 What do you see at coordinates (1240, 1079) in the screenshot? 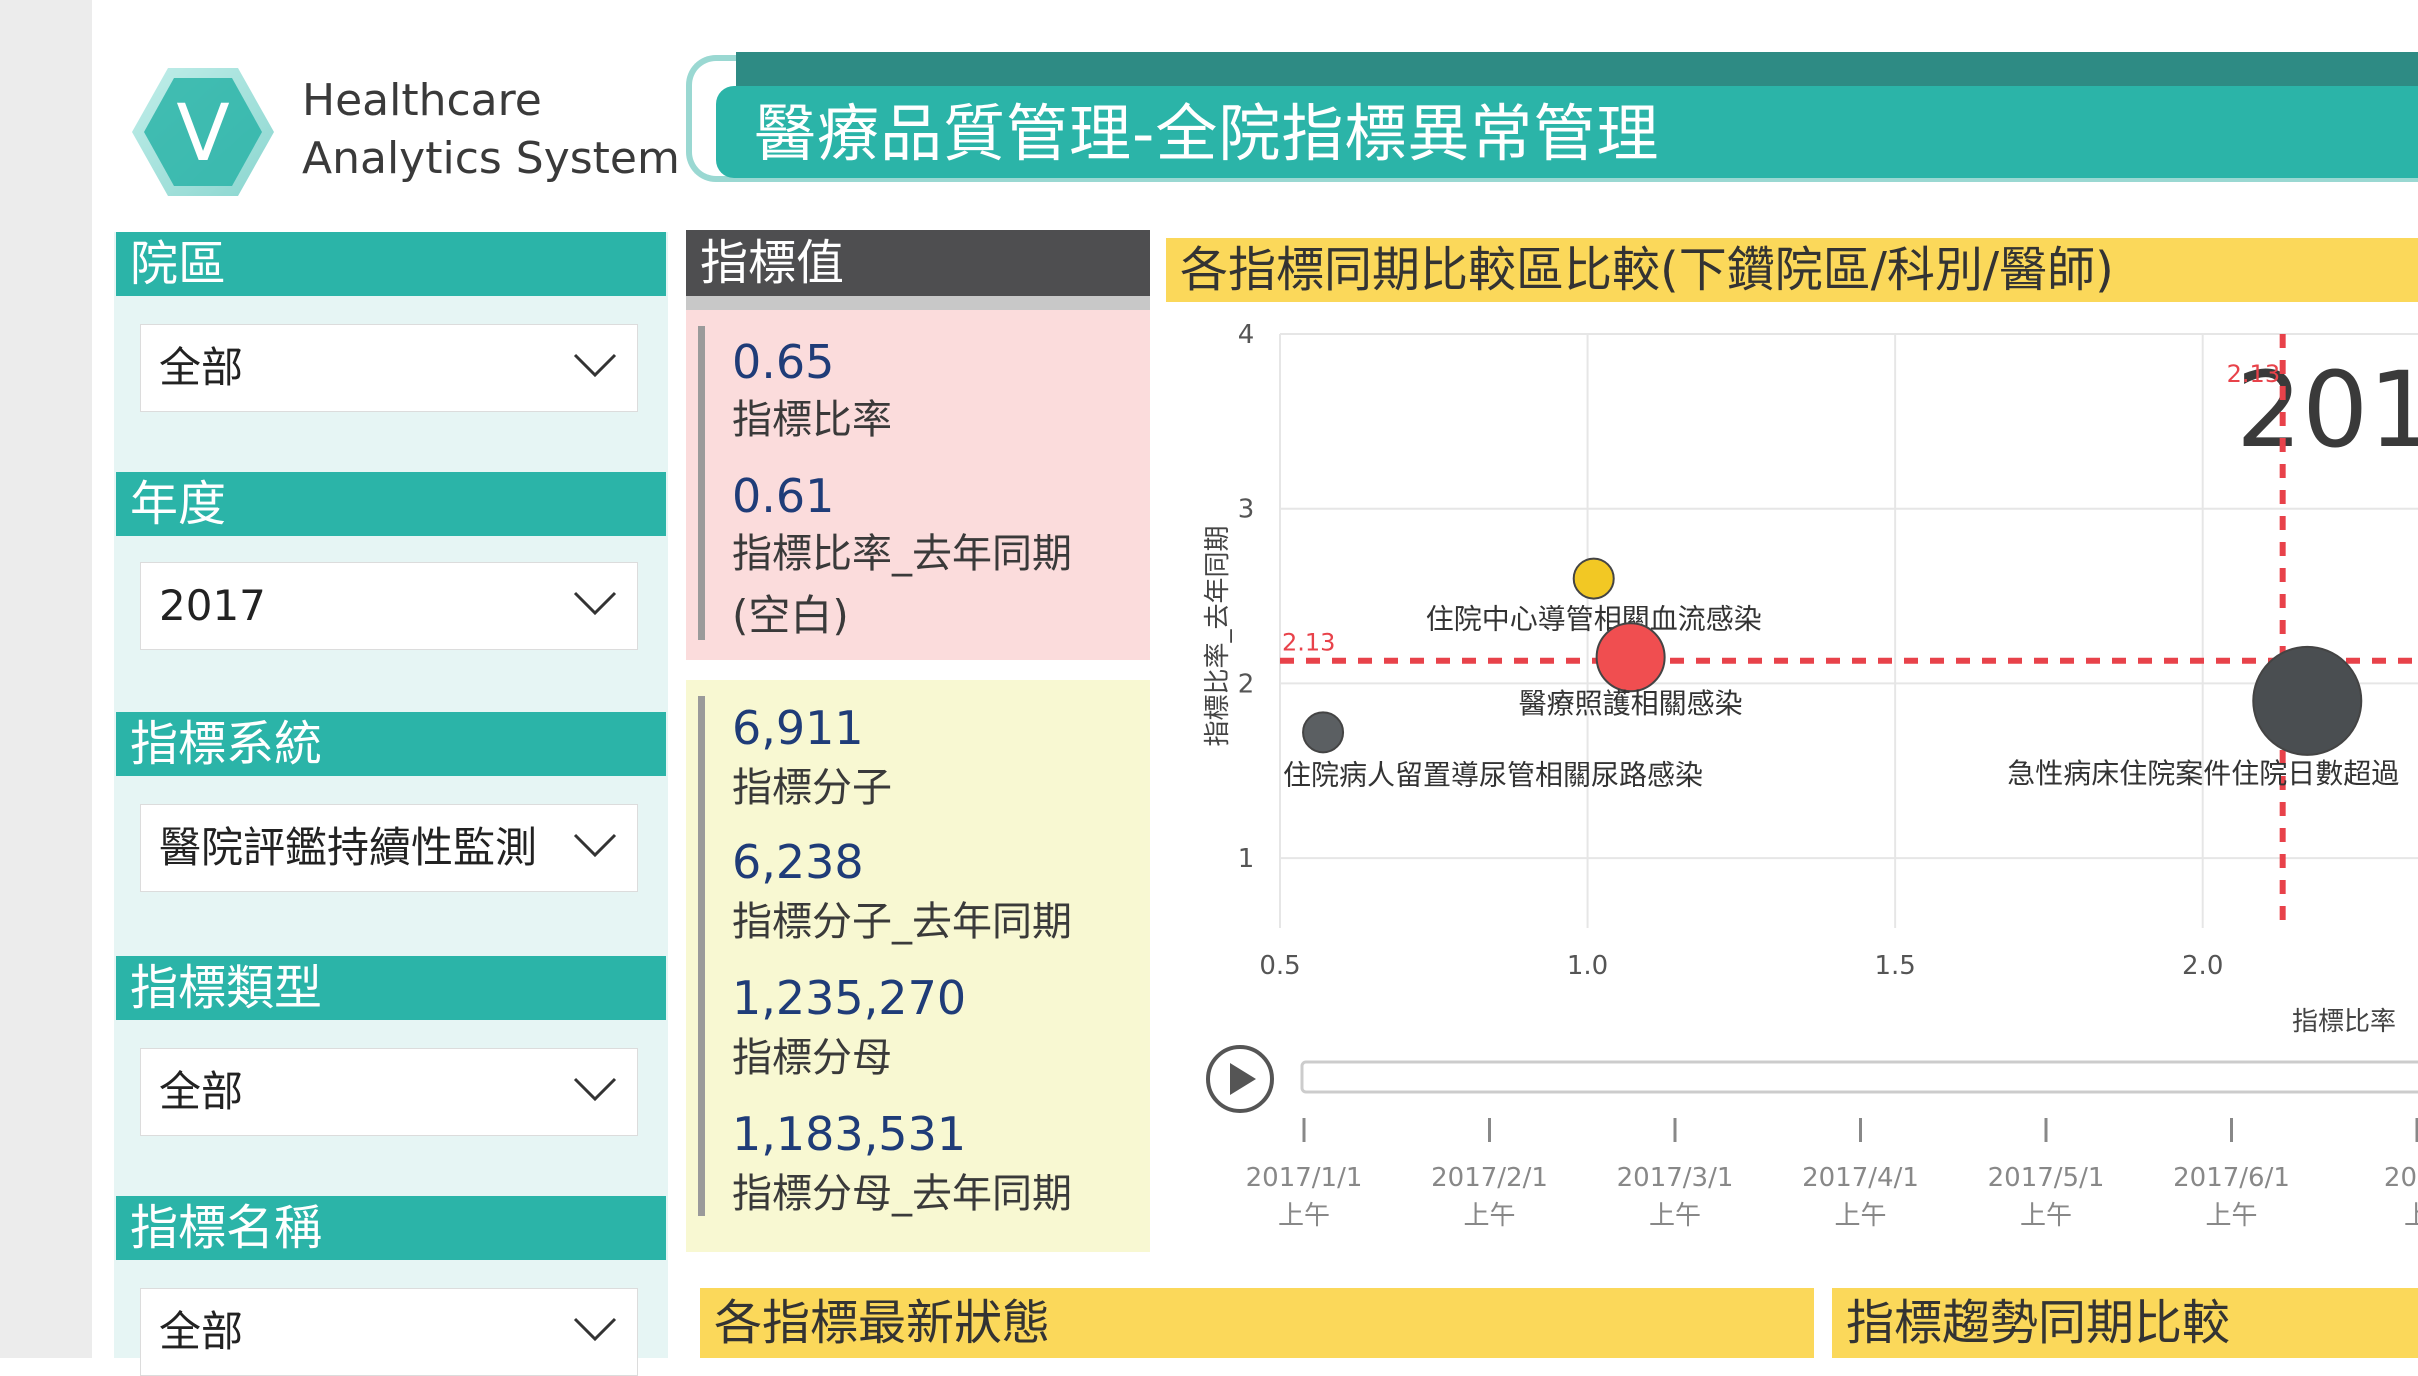
I see `play-button` at bounding box center [1240, 1079].